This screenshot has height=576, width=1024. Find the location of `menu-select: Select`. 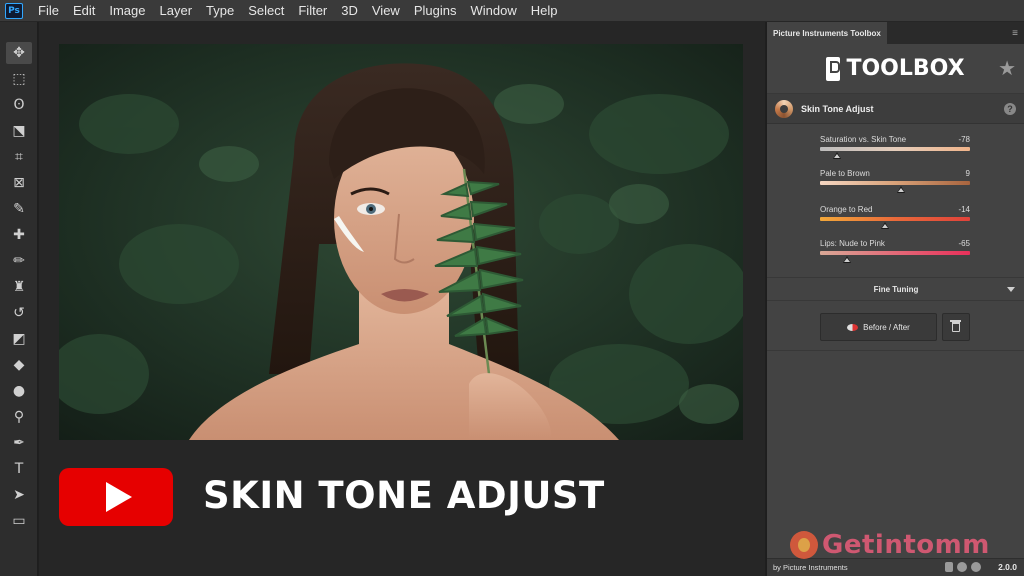

menu-select: Select is located at coordinates (266, 11).